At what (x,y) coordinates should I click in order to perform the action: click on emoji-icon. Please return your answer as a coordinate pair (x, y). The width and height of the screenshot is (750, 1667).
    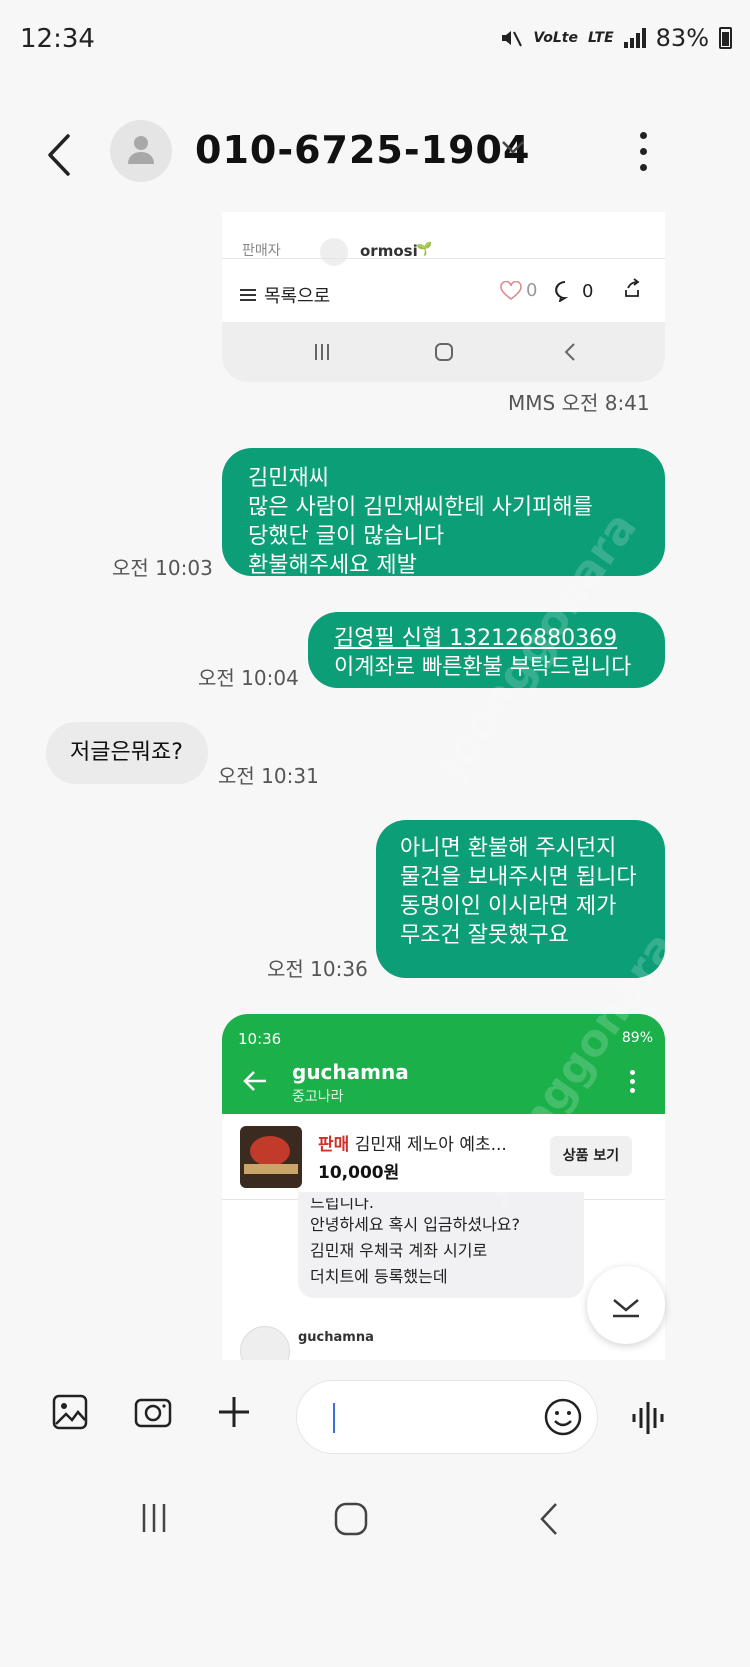
    Looking at the image, I should click on (563, 1417).